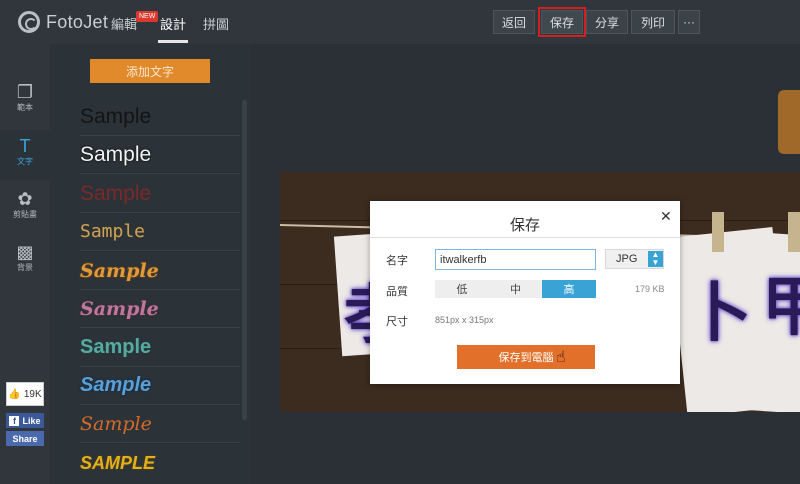 The image size is (800, 484). Describe the element at coordinates (173, 23) in the screenshot. I see `nav-design: 設計` at that location.